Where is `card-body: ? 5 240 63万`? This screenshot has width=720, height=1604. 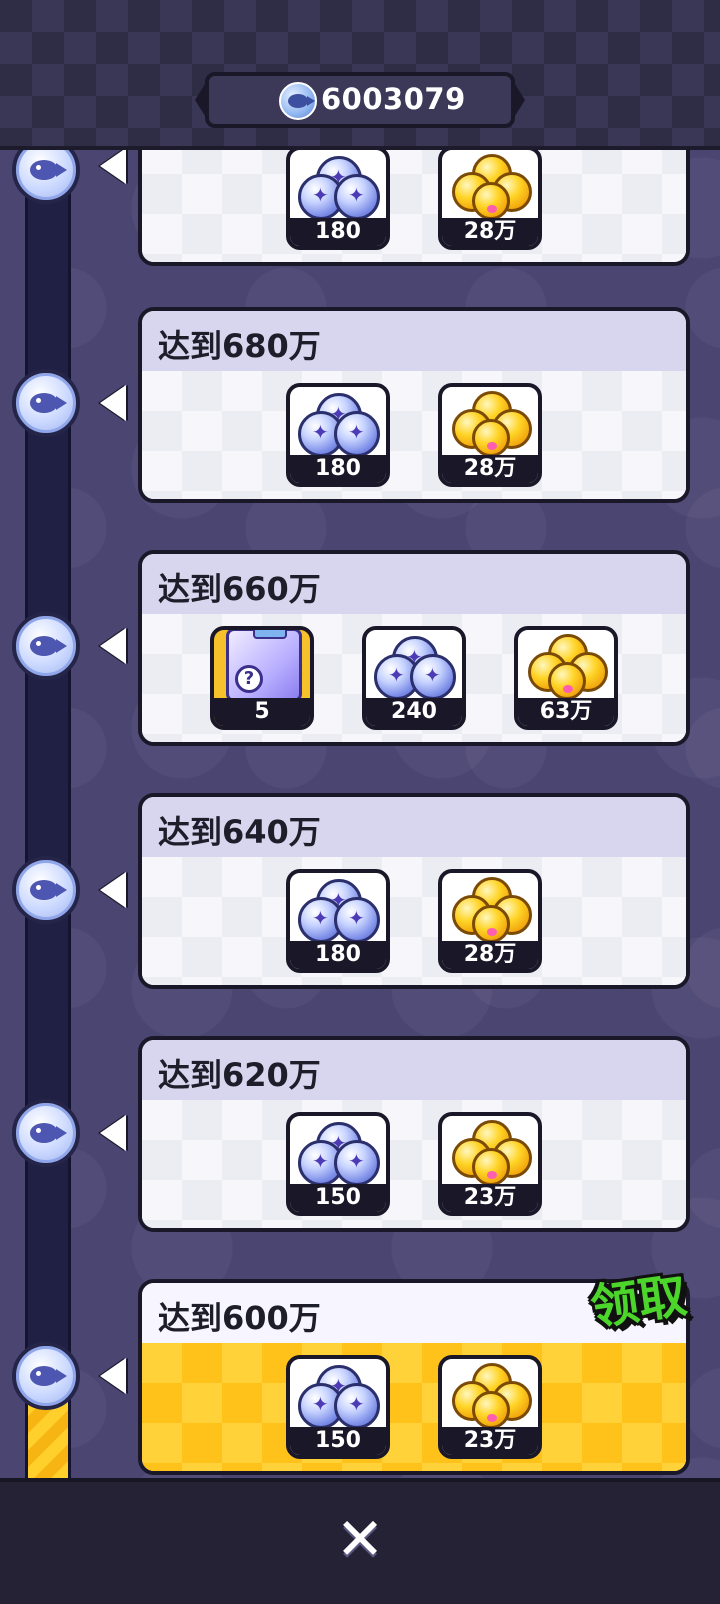 card-body: ? 5 240 63万 is located at coordinates (414, 678).